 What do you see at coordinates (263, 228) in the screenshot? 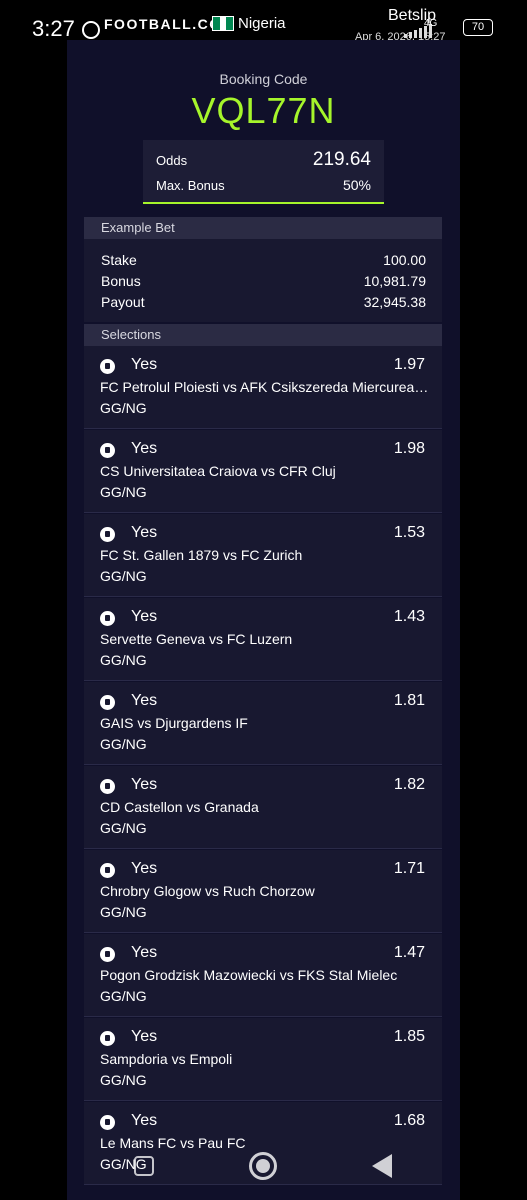
I see `example-bet-header: Example Bet` at bounding box center [263, 228].